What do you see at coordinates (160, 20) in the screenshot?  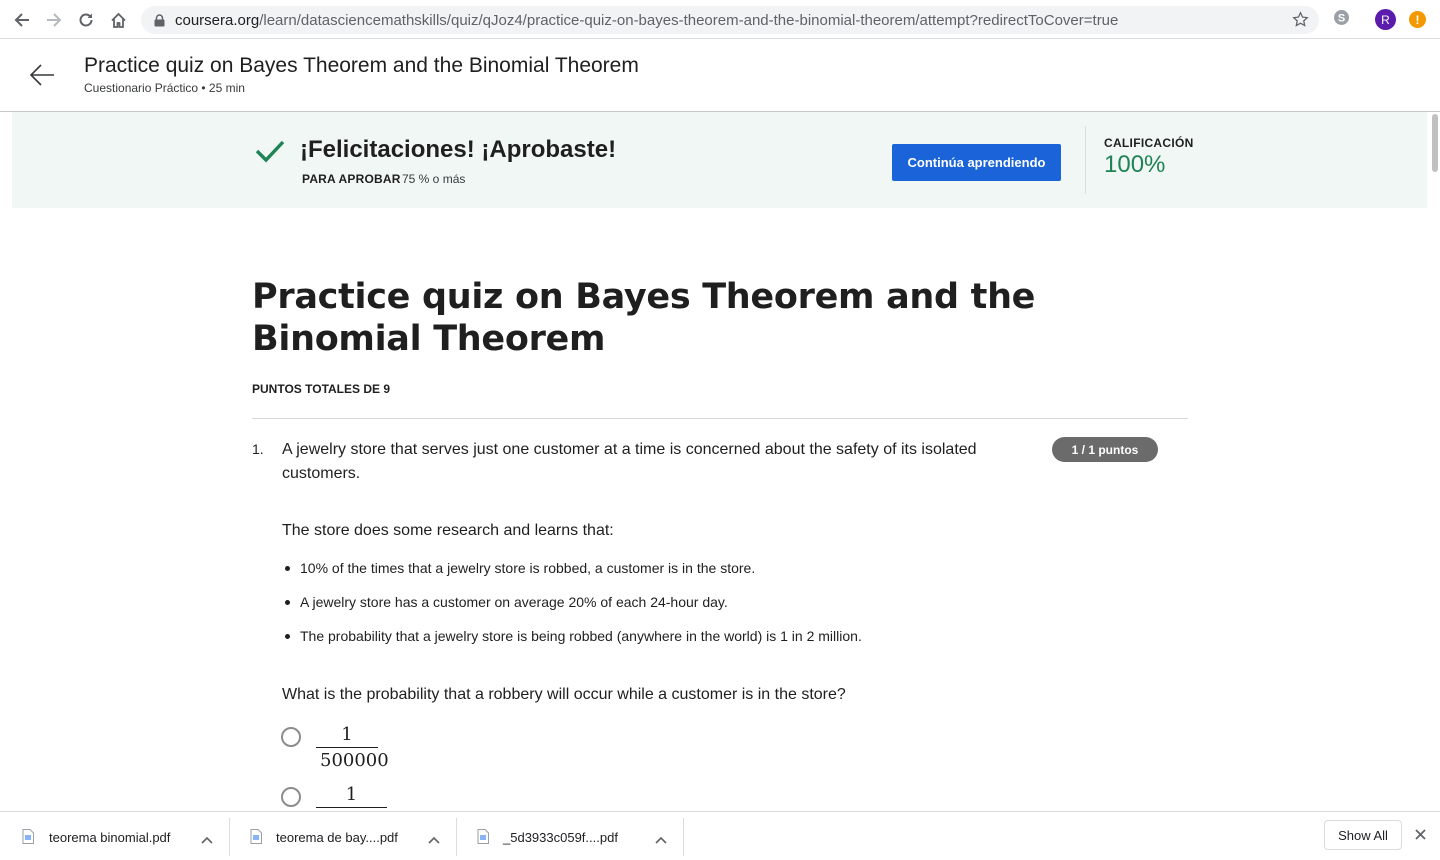 I see `lock-icon` at bounding box center [160, 20].